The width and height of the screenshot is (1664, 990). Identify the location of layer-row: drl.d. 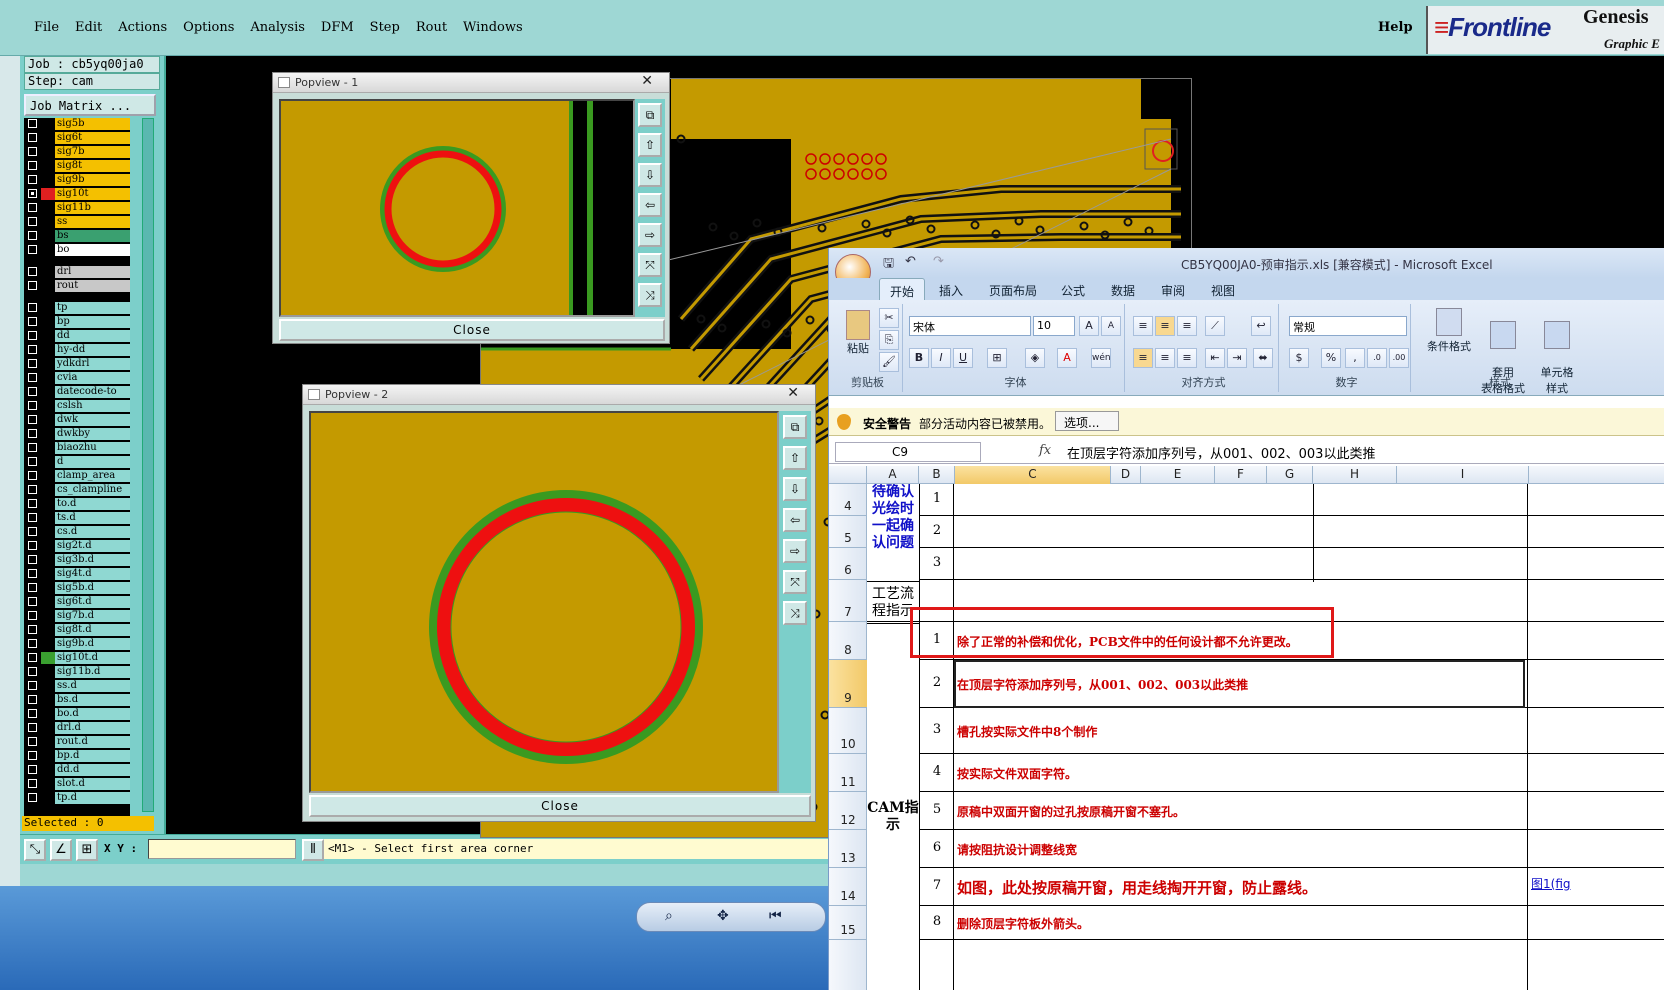
(77, 728).